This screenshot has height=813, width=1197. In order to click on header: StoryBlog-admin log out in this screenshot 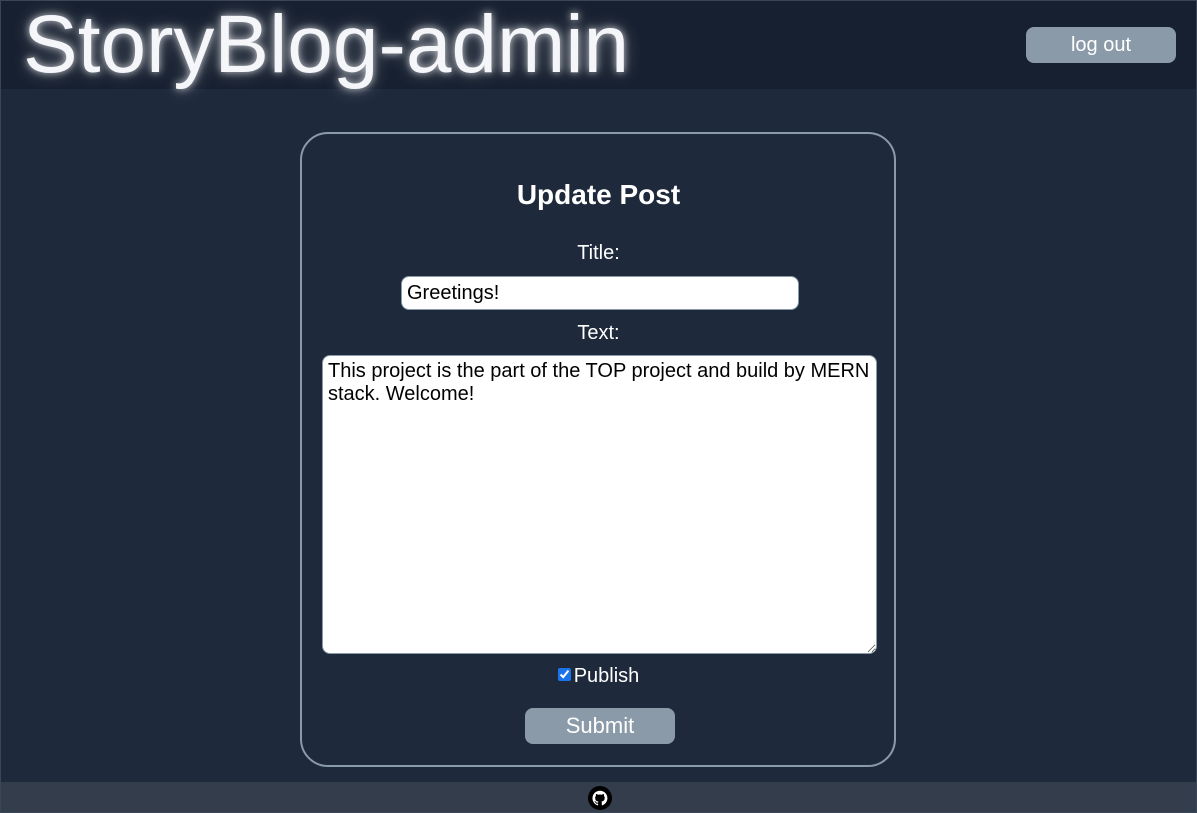, I will do `click(598, 45)`.